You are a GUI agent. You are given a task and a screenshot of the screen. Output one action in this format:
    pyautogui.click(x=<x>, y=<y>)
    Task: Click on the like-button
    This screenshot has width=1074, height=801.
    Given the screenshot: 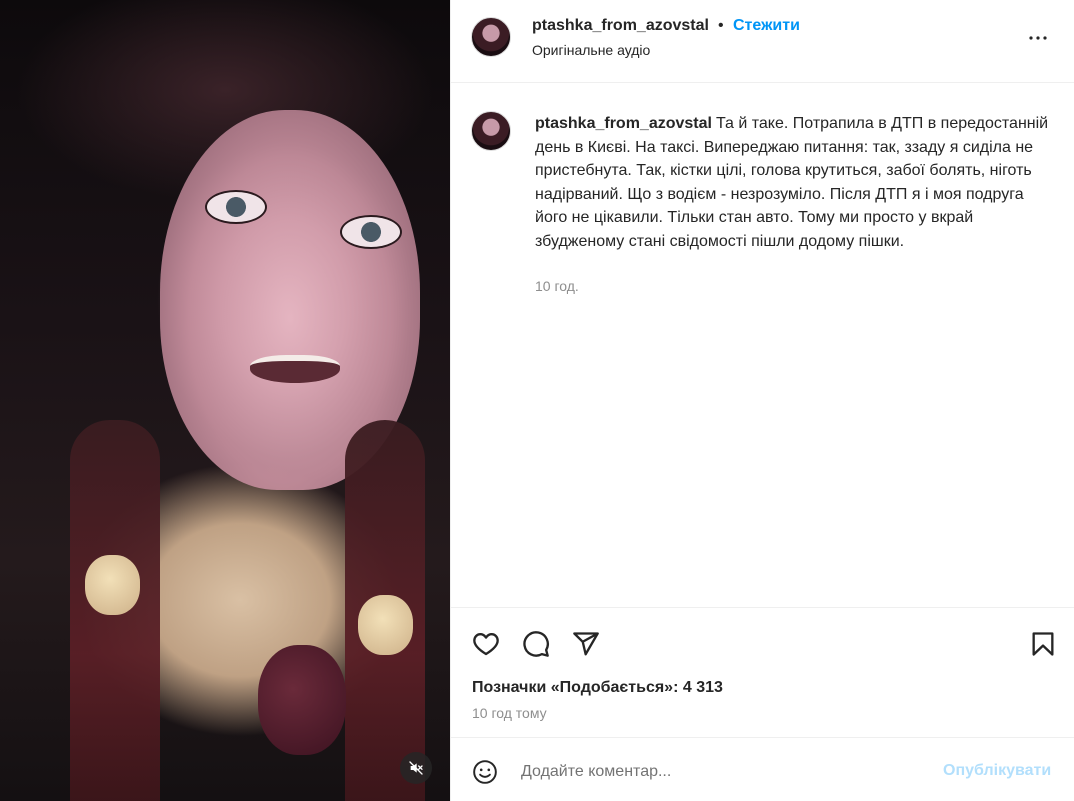 What is the action you would take?
    pyautogui.click(x=486, y=644)
    